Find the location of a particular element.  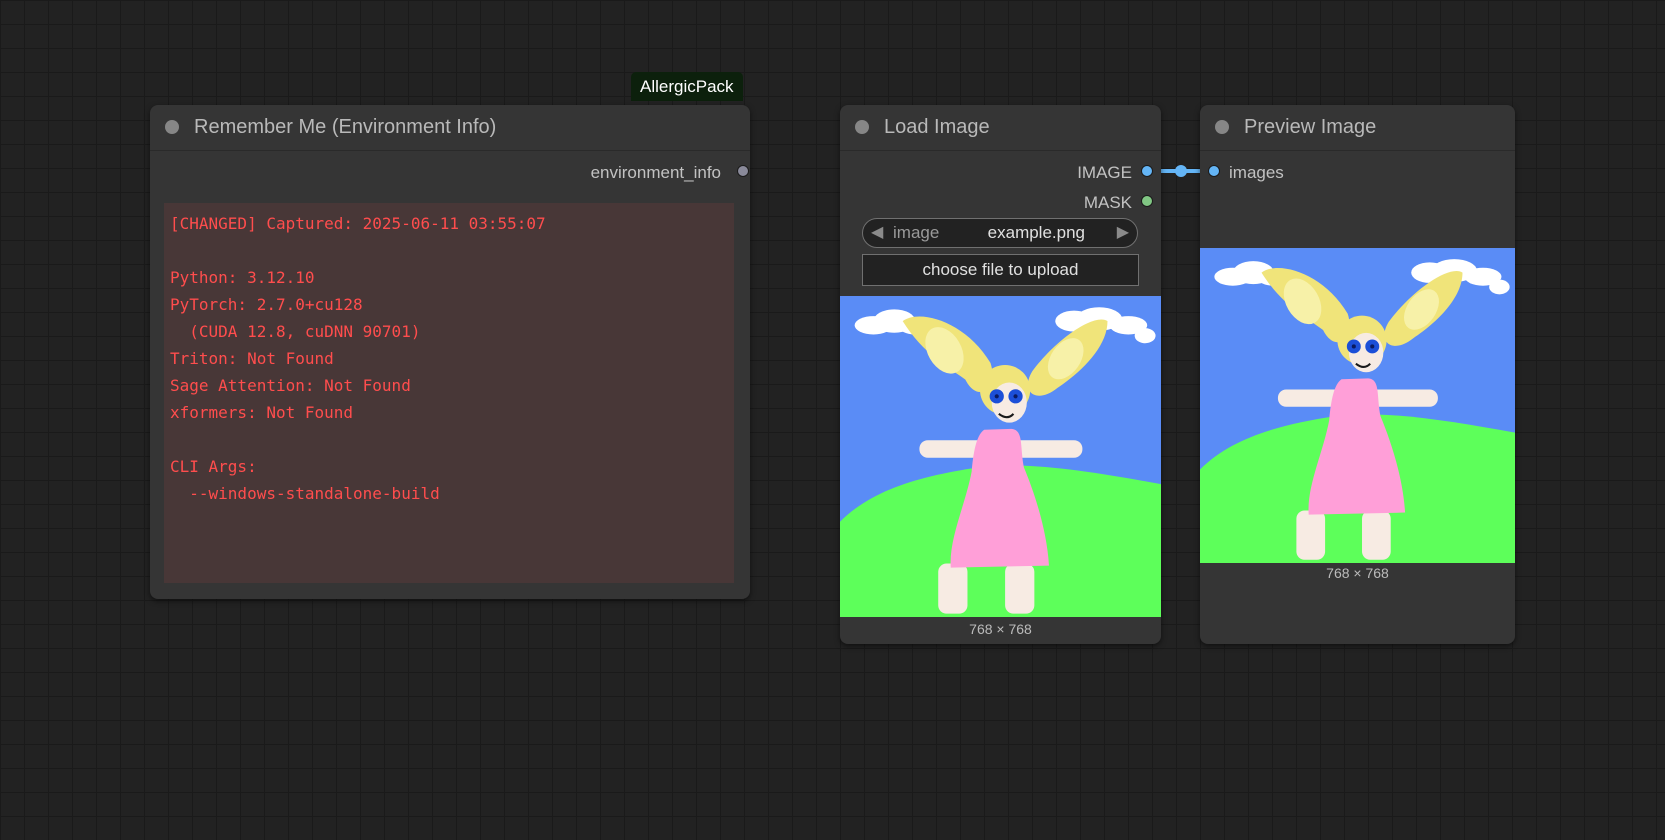

output-label-image: IMAGE is located at coordinates (1104, 172).